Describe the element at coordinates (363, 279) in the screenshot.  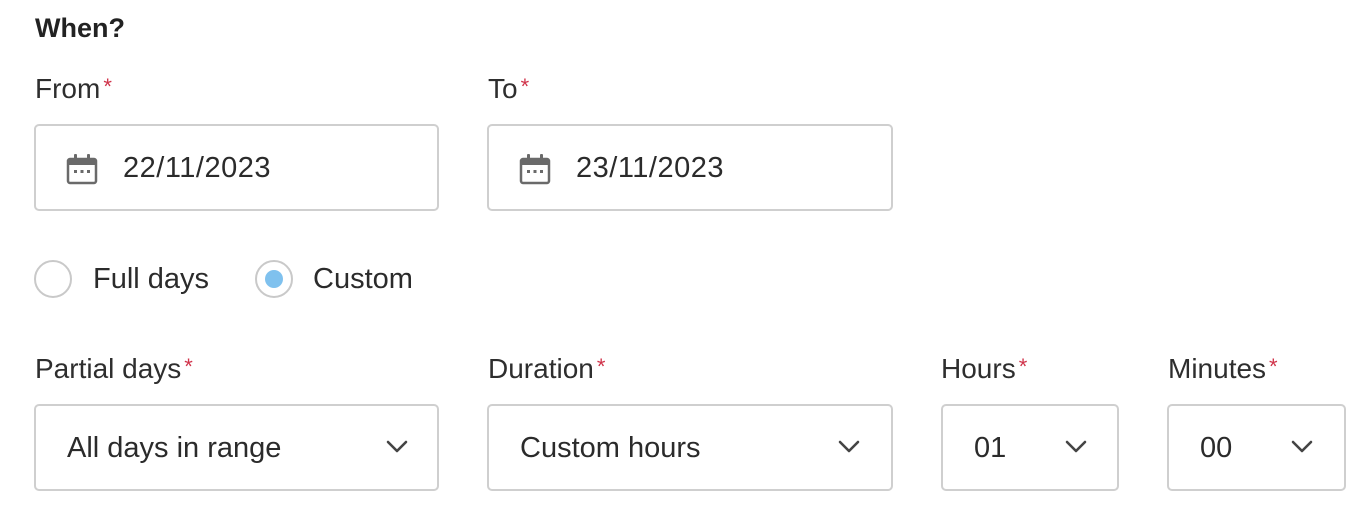
I see `custom-label: Custom` at that location.